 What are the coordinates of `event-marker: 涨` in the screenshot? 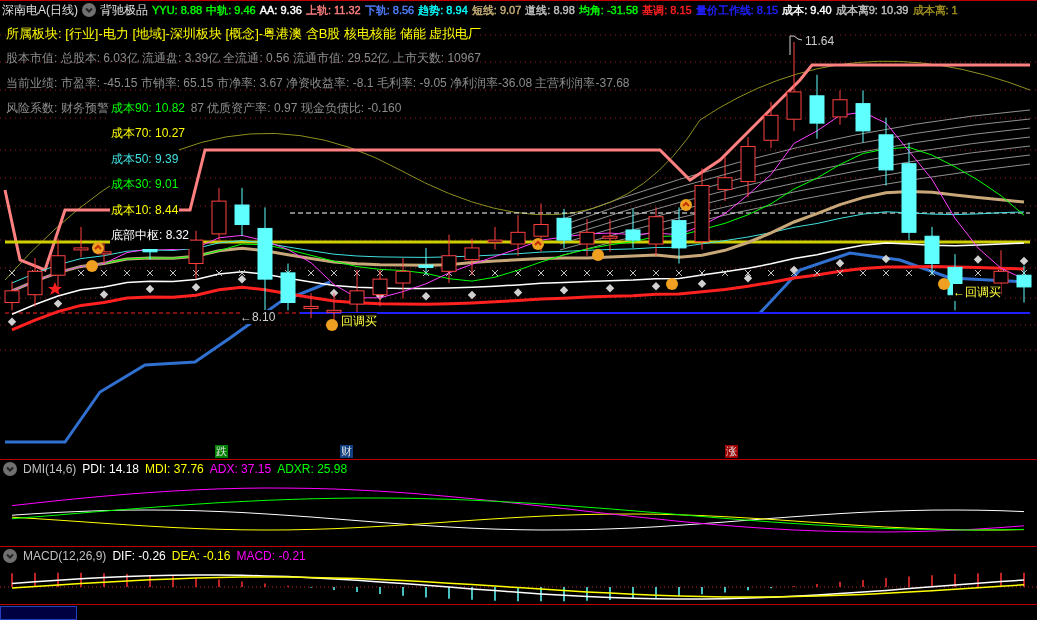 It's located at (731, 452).